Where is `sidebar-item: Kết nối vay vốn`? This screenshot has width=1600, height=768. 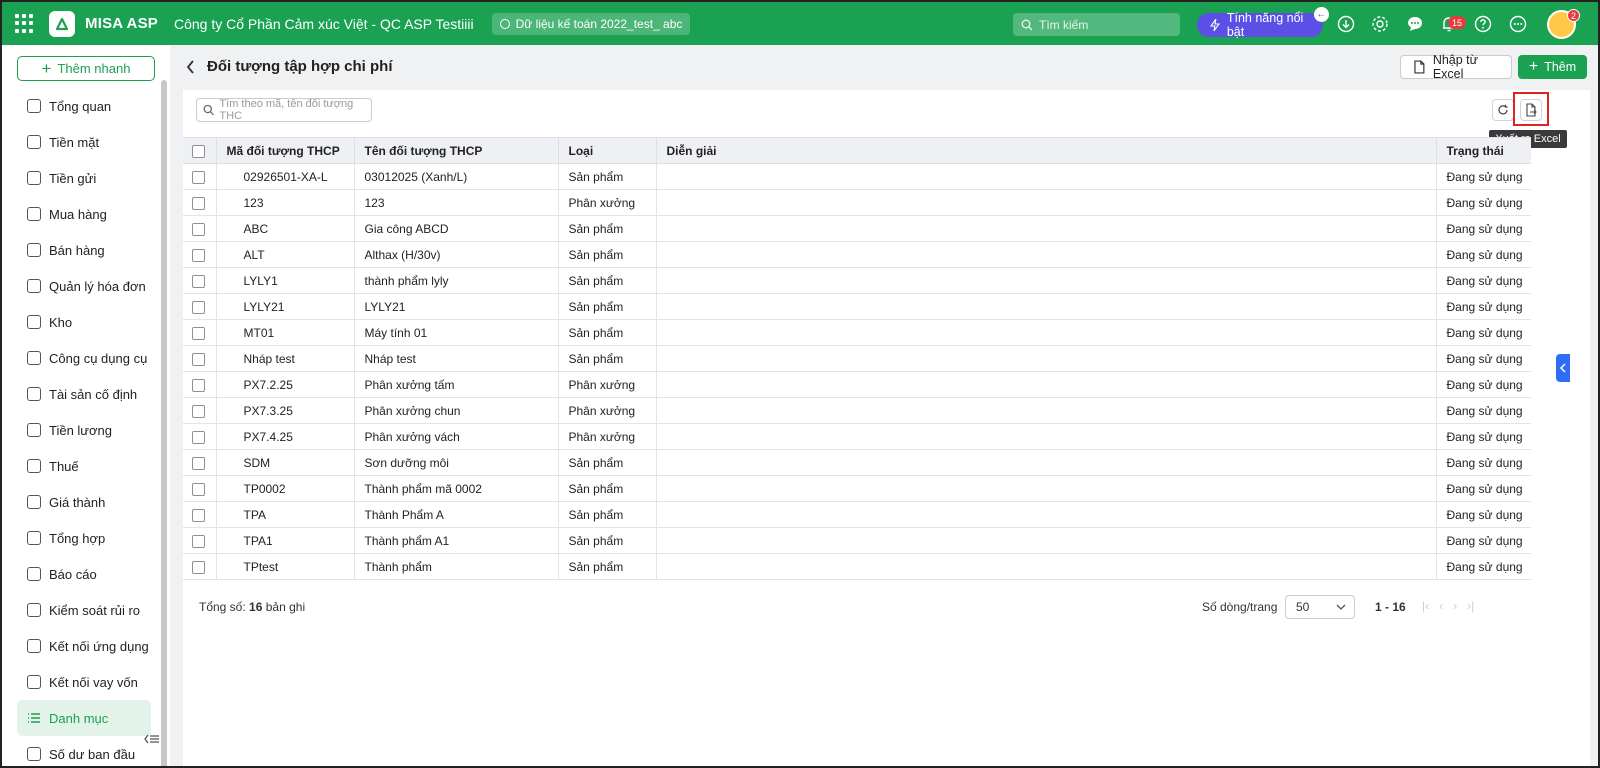 sidebar-item: Kết nối vay vốn is located at coordinates (84, 682).